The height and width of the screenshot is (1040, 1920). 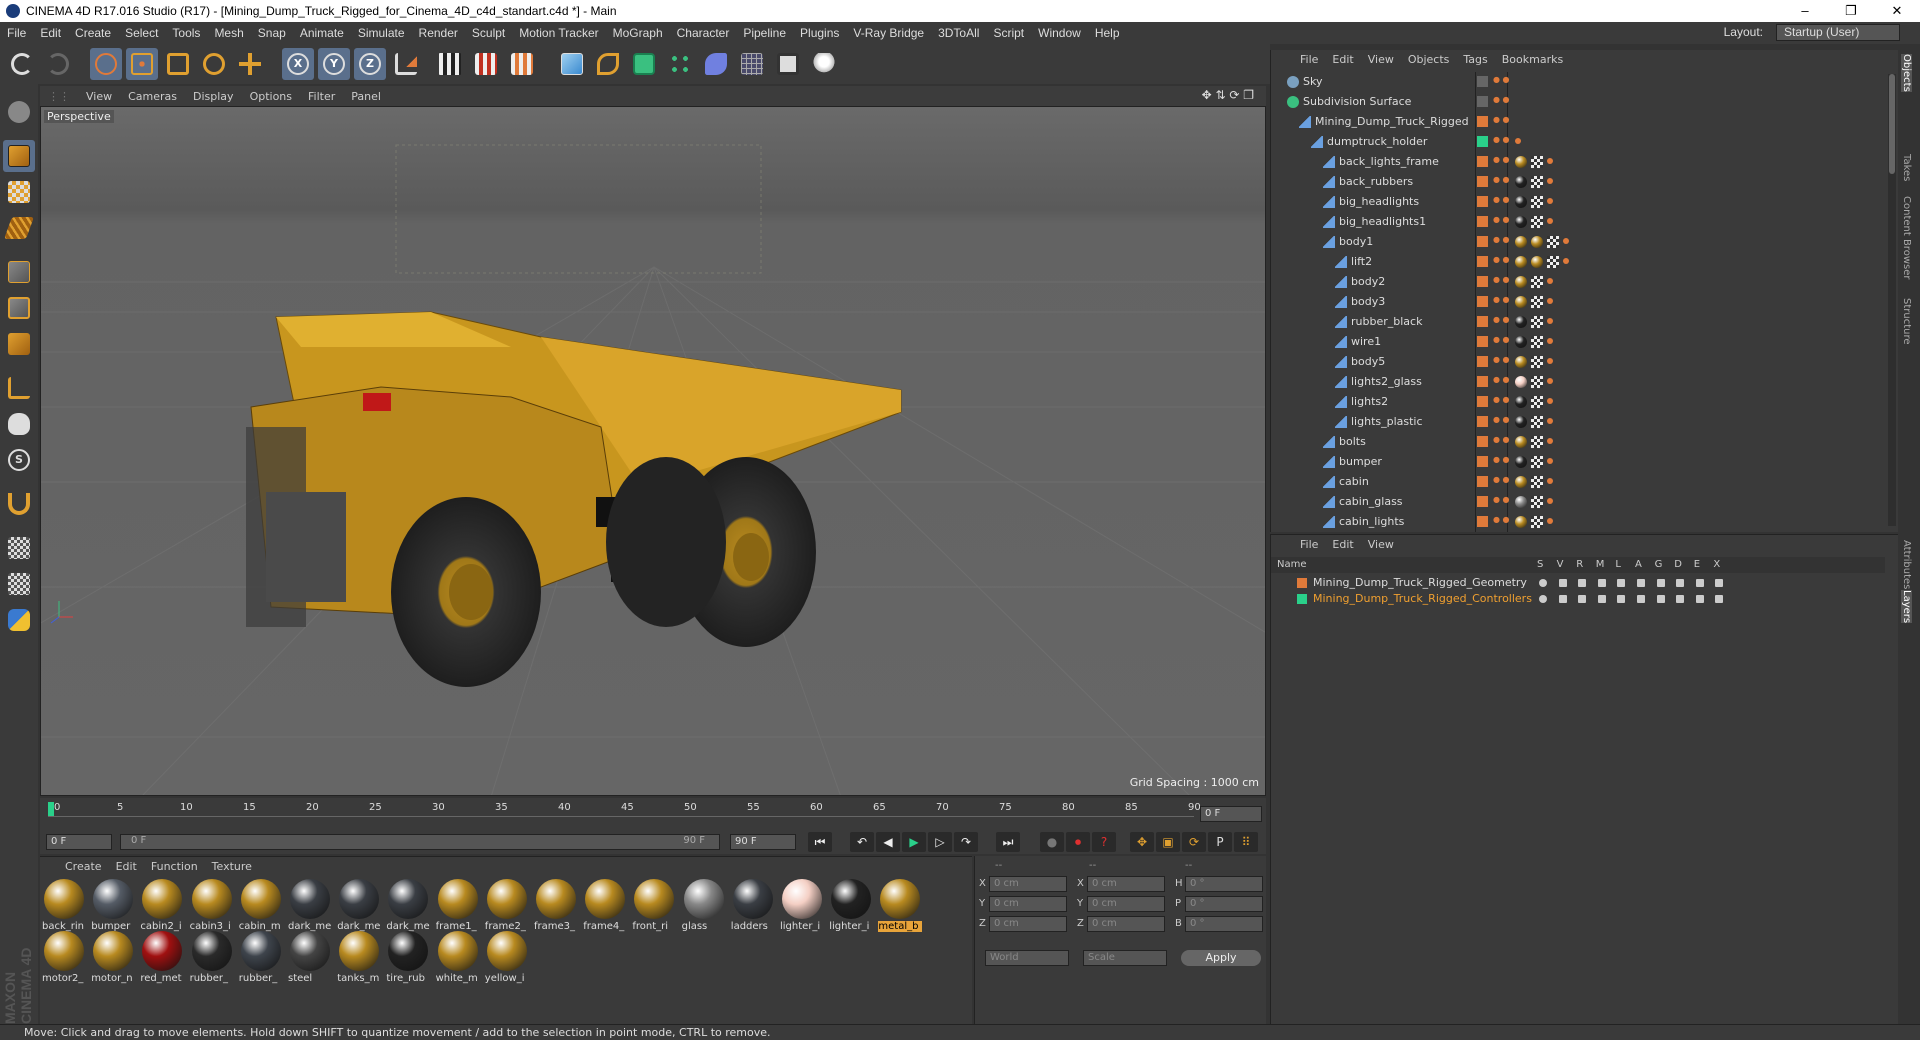 What do you see at coordinates (1578, 482) in the screenshot?
I see `object-row: cabin ● ●` at bounding box center [1578, 482].